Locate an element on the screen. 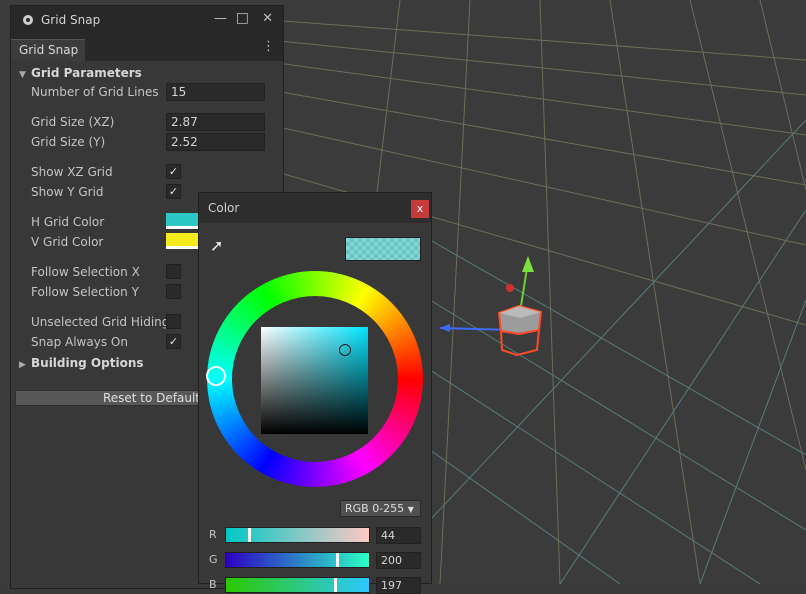 This screenshot has width=806, height=594. unselected-grid-hiding-label: Unselected Grid Hiding is located at coordinates (100, 322).